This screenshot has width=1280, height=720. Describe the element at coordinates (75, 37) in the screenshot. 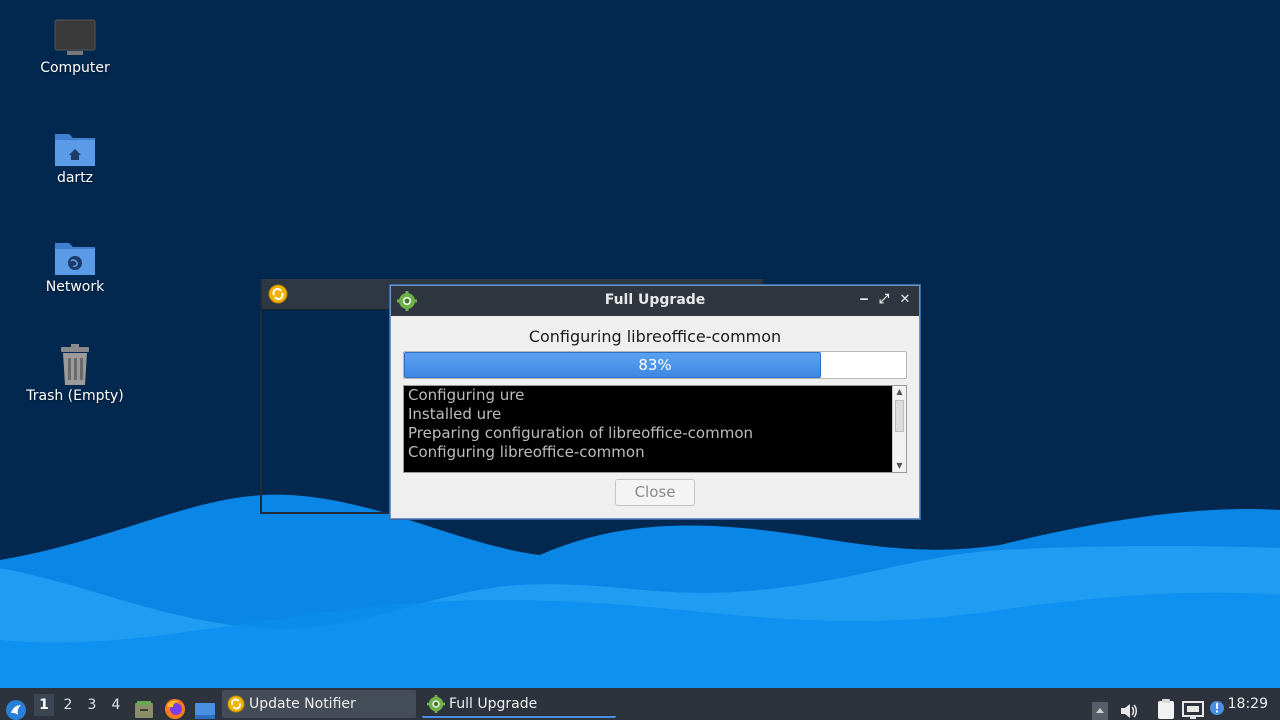

I see `computer-icon` at that location.